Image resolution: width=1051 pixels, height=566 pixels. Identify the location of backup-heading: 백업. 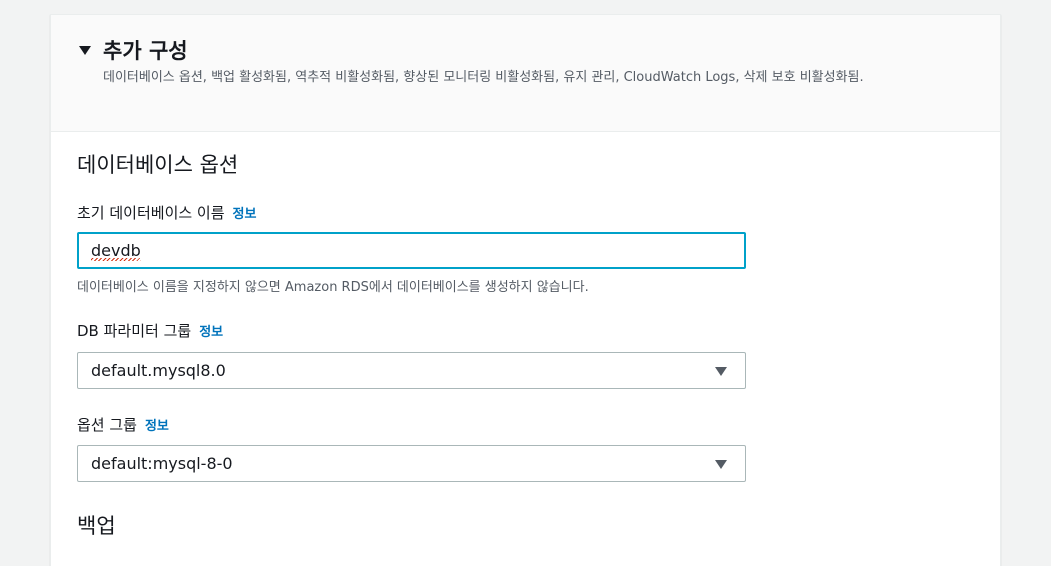
(96, 526).